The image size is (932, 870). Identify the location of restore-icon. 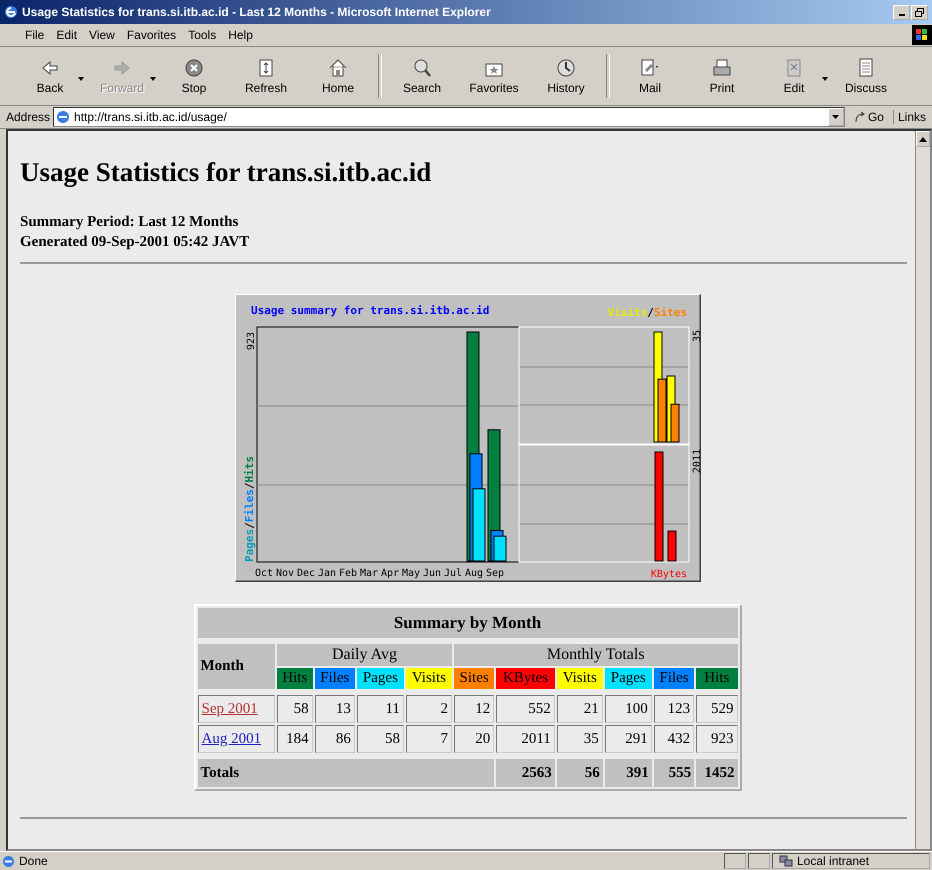
(919, 12).